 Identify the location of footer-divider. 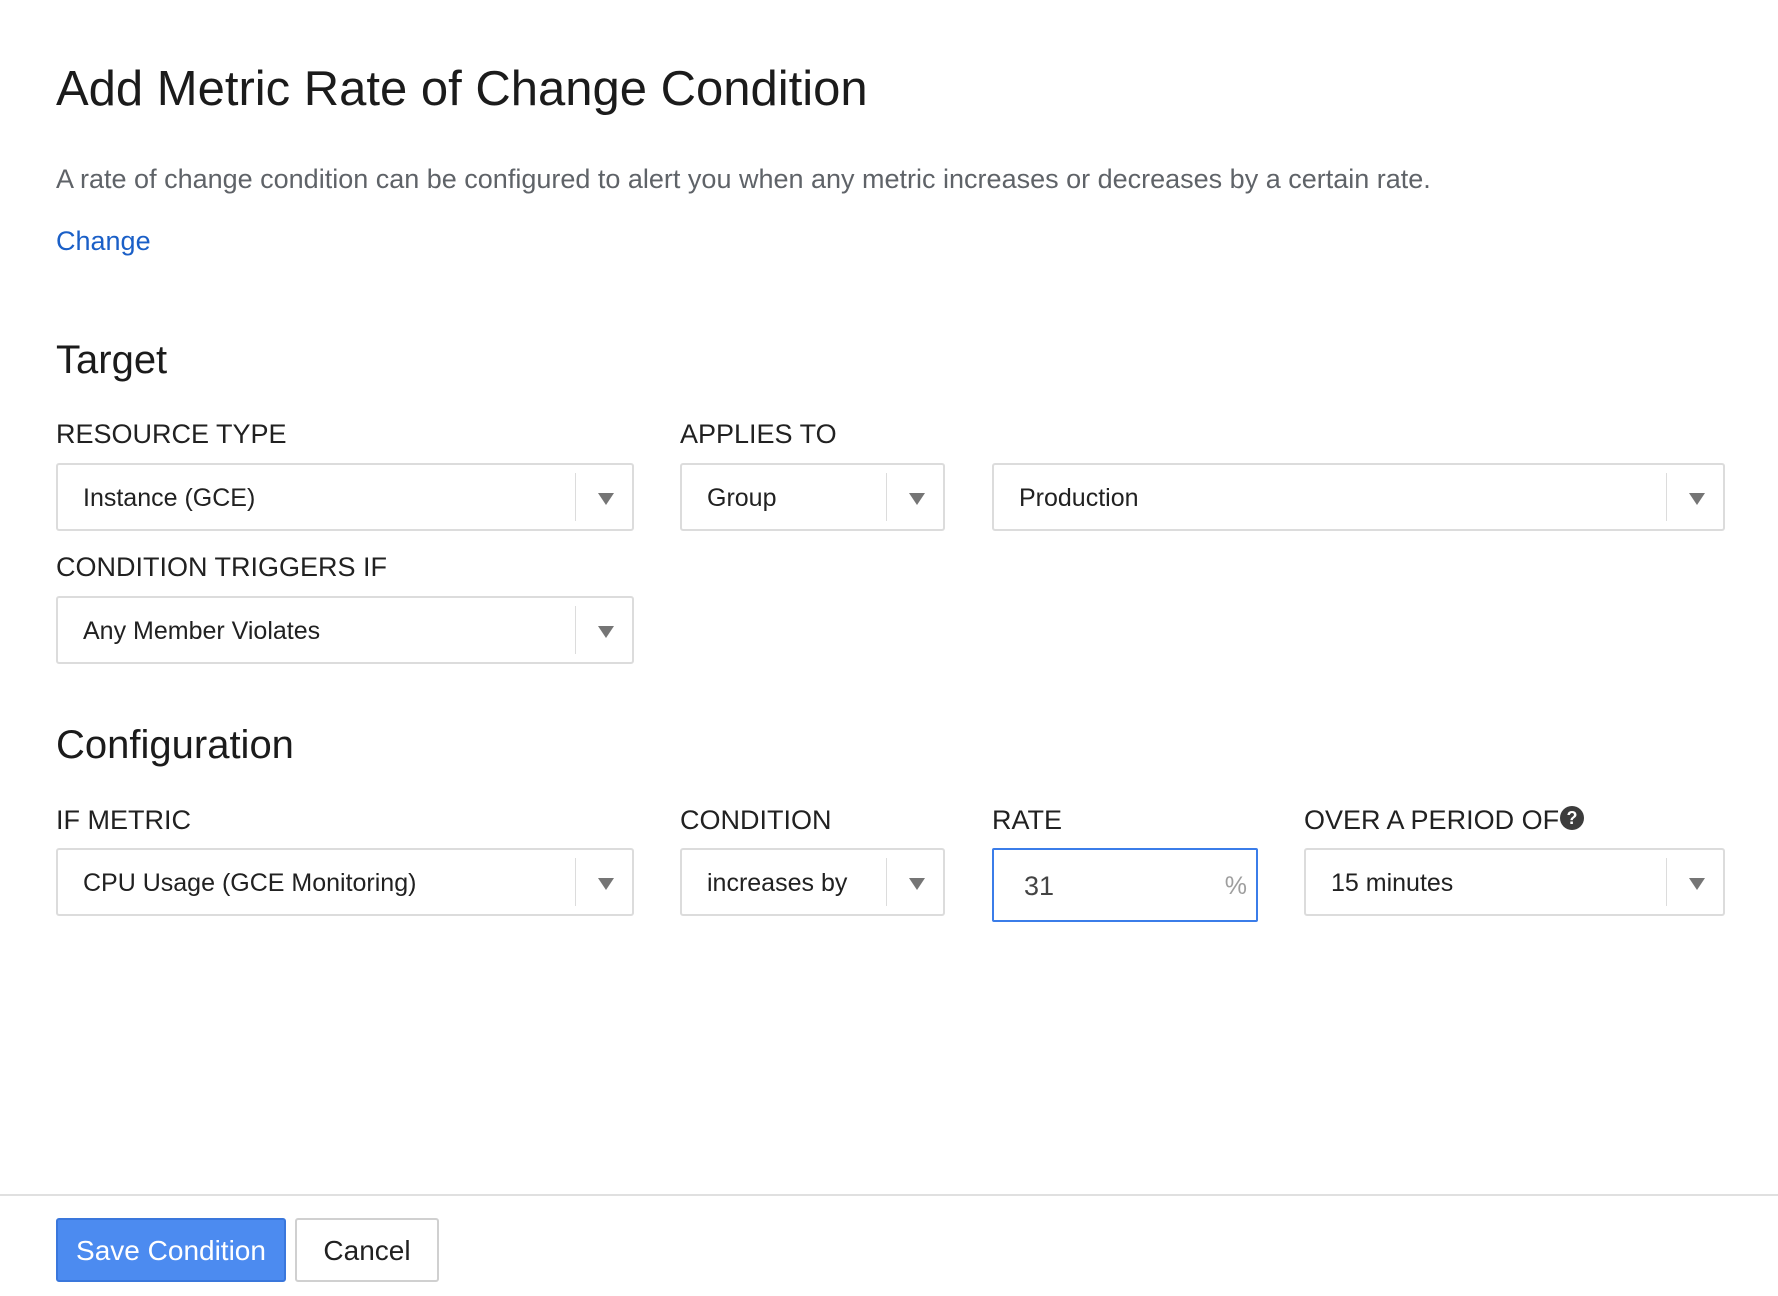
(889, 1195).